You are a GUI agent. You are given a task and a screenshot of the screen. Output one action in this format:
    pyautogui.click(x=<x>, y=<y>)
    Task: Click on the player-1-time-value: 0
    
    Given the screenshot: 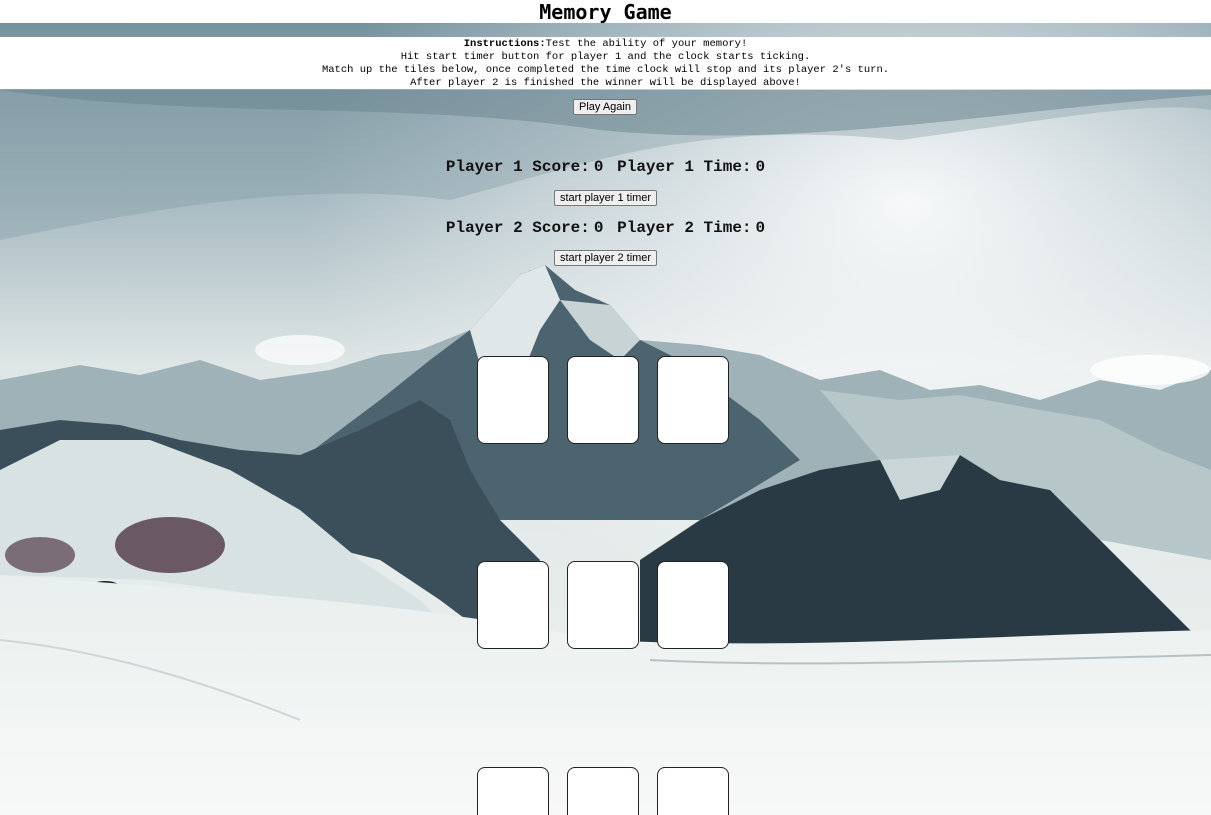 What is the action you would take?
    pyautogui.click(x=760, y=167)
    